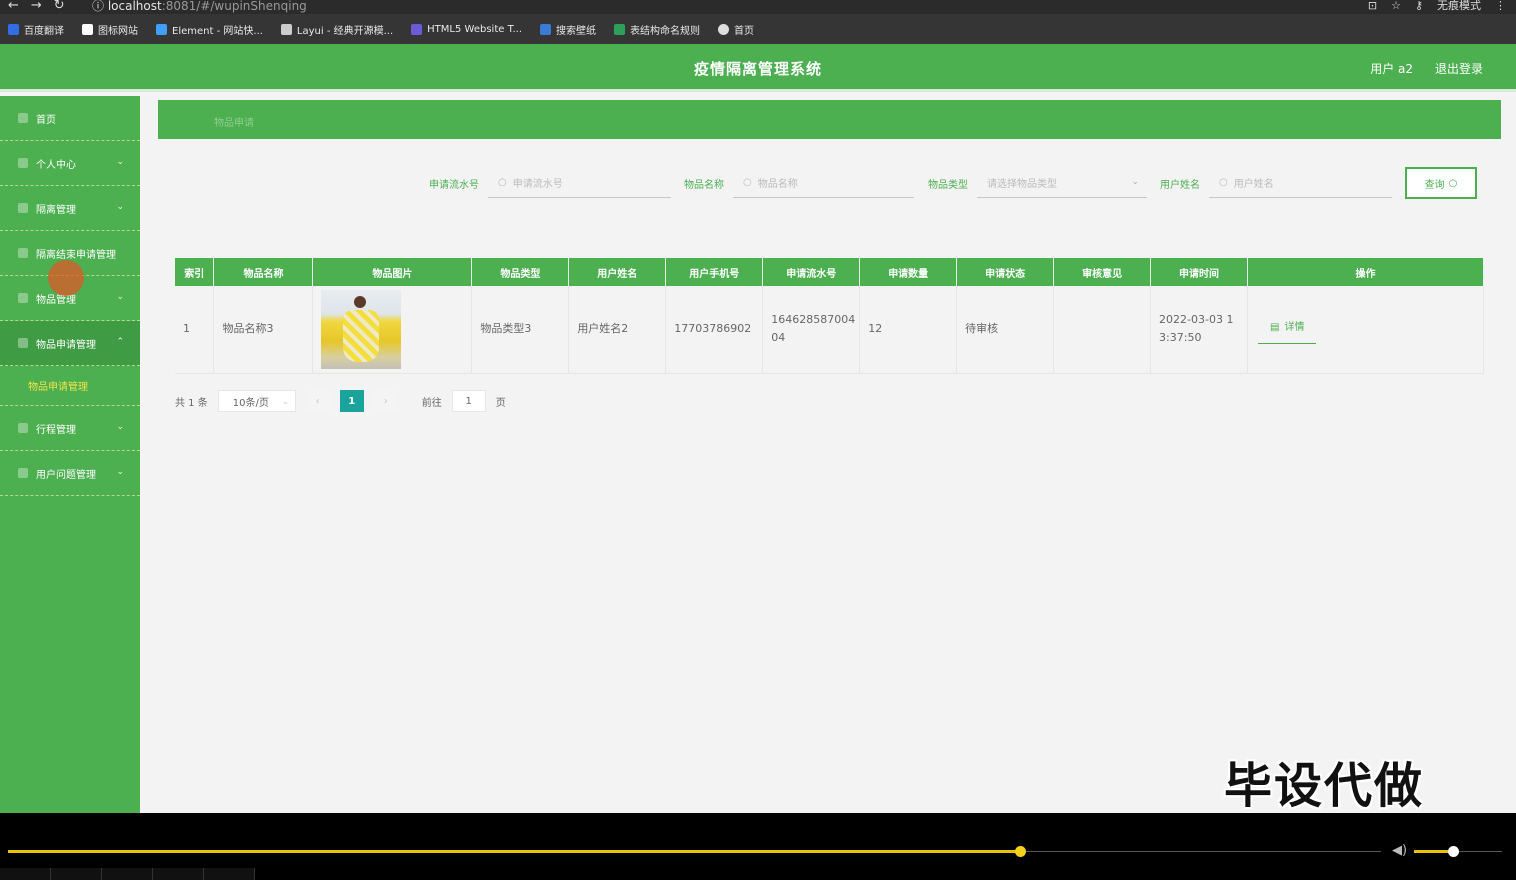  Describe the element at coordinates (234, 6) in the screenshot. I see `url-path: :8081/#/wupinShenqing` at that location.